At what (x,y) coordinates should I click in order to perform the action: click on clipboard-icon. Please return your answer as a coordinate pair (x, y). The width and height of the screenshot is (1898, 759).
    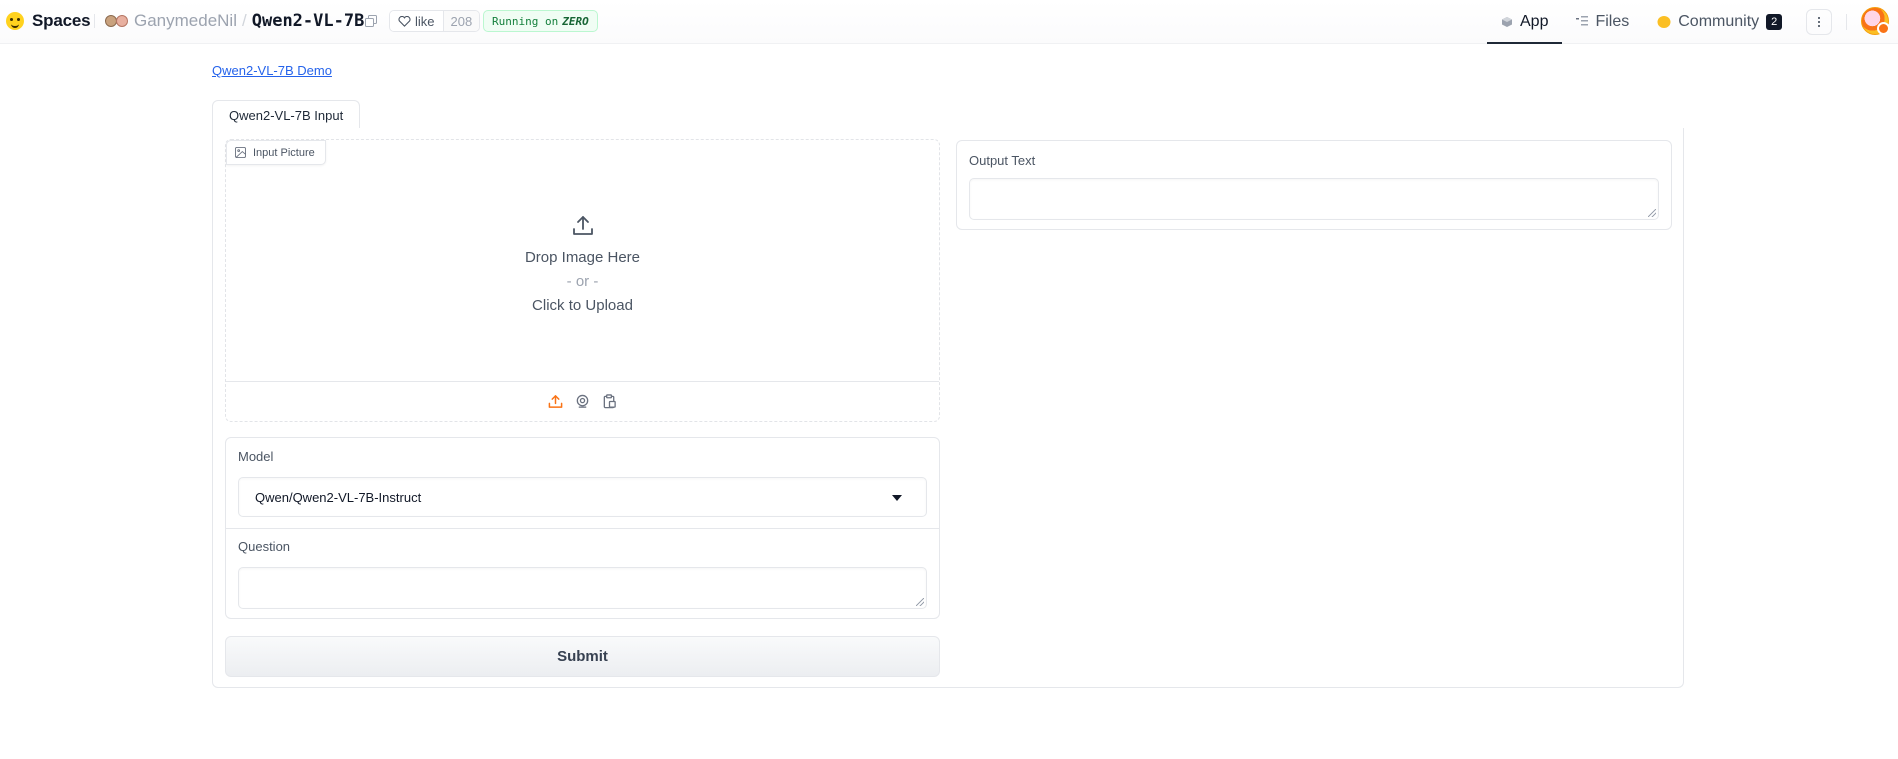
    Looking at the image, I should click on (609, 401).